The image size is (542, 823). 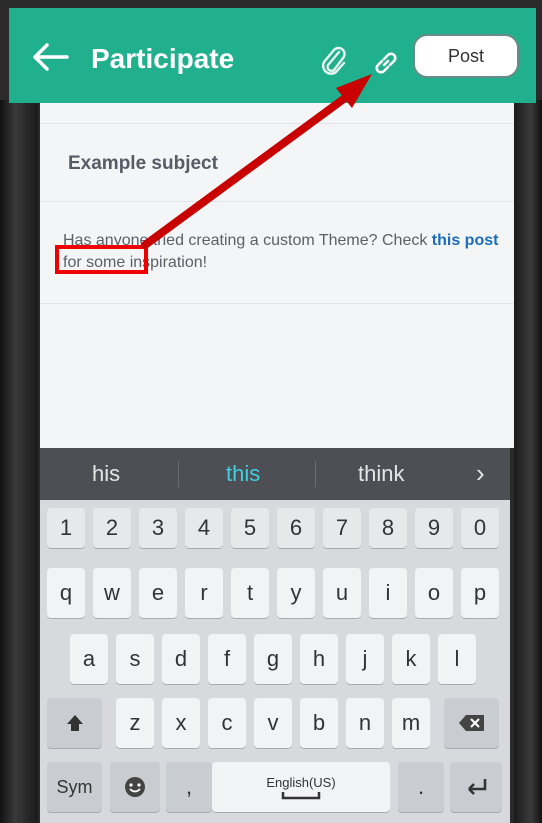 What do you see at coordinates (465, 240) in the screenshot?
I see `body-link: this post` at bounding box center [465, 240].